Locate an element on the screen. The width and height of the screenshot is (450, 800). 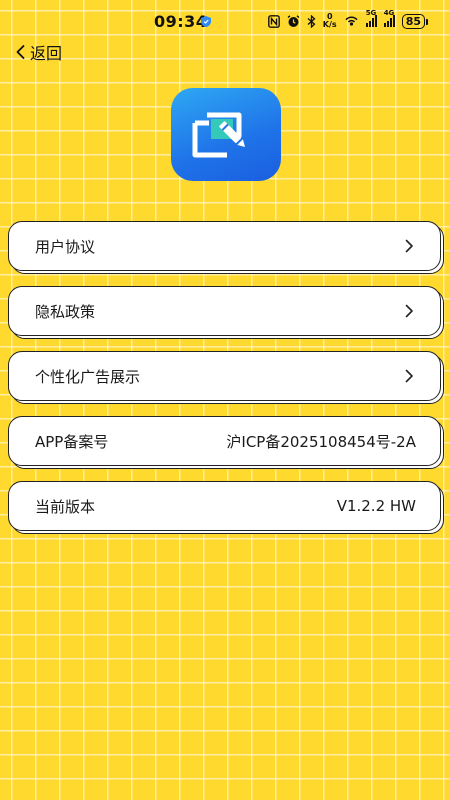
signal-4g-label: 4G is located at coordinates (389, 13).